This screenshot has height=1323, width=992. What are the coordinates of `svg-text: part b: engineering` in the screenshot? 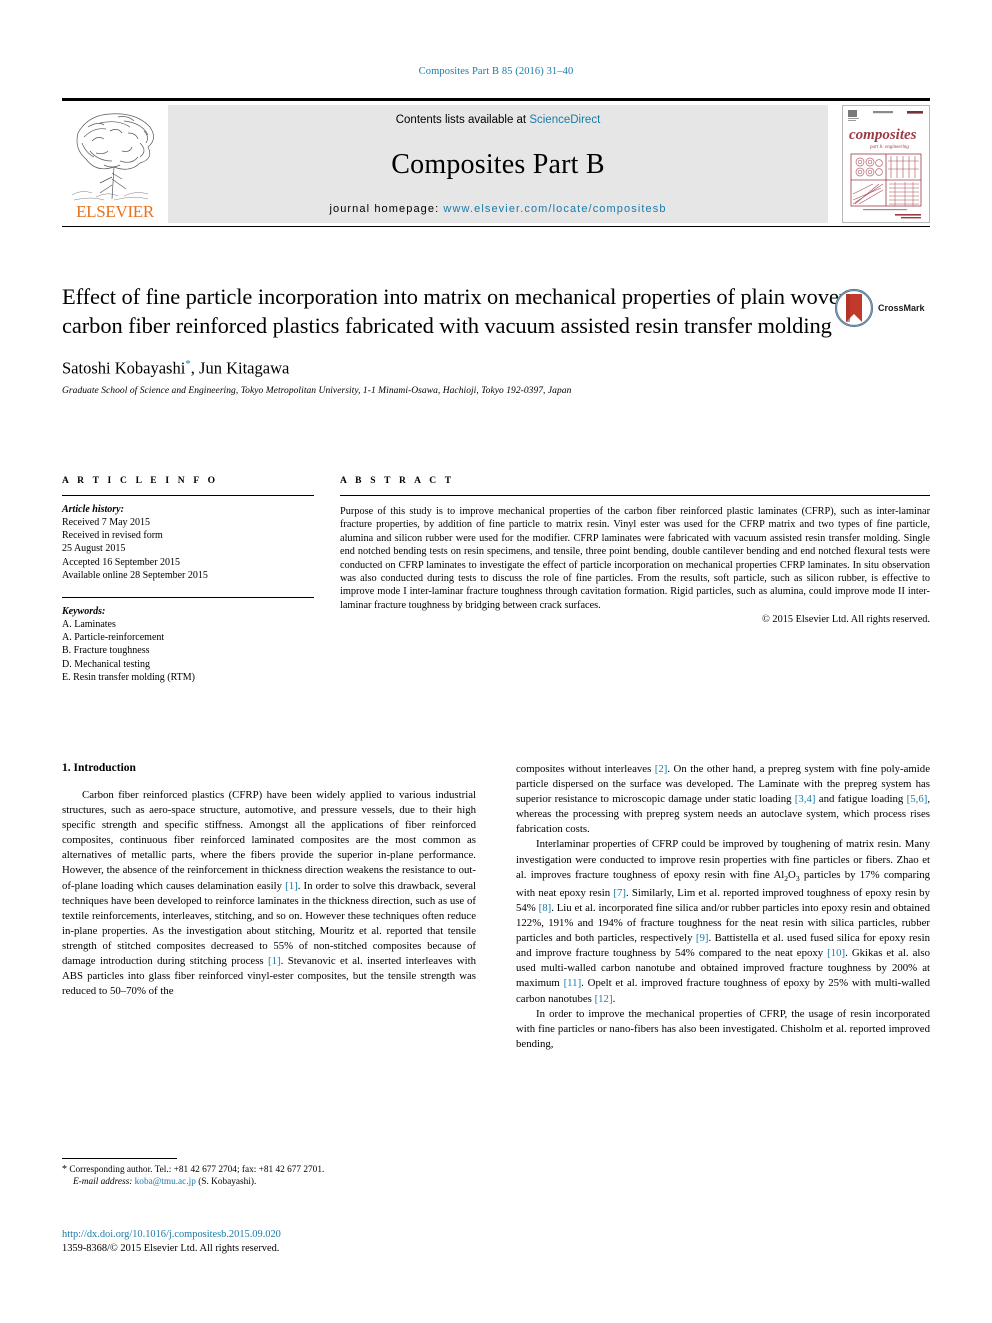 It's located at (889, 147).